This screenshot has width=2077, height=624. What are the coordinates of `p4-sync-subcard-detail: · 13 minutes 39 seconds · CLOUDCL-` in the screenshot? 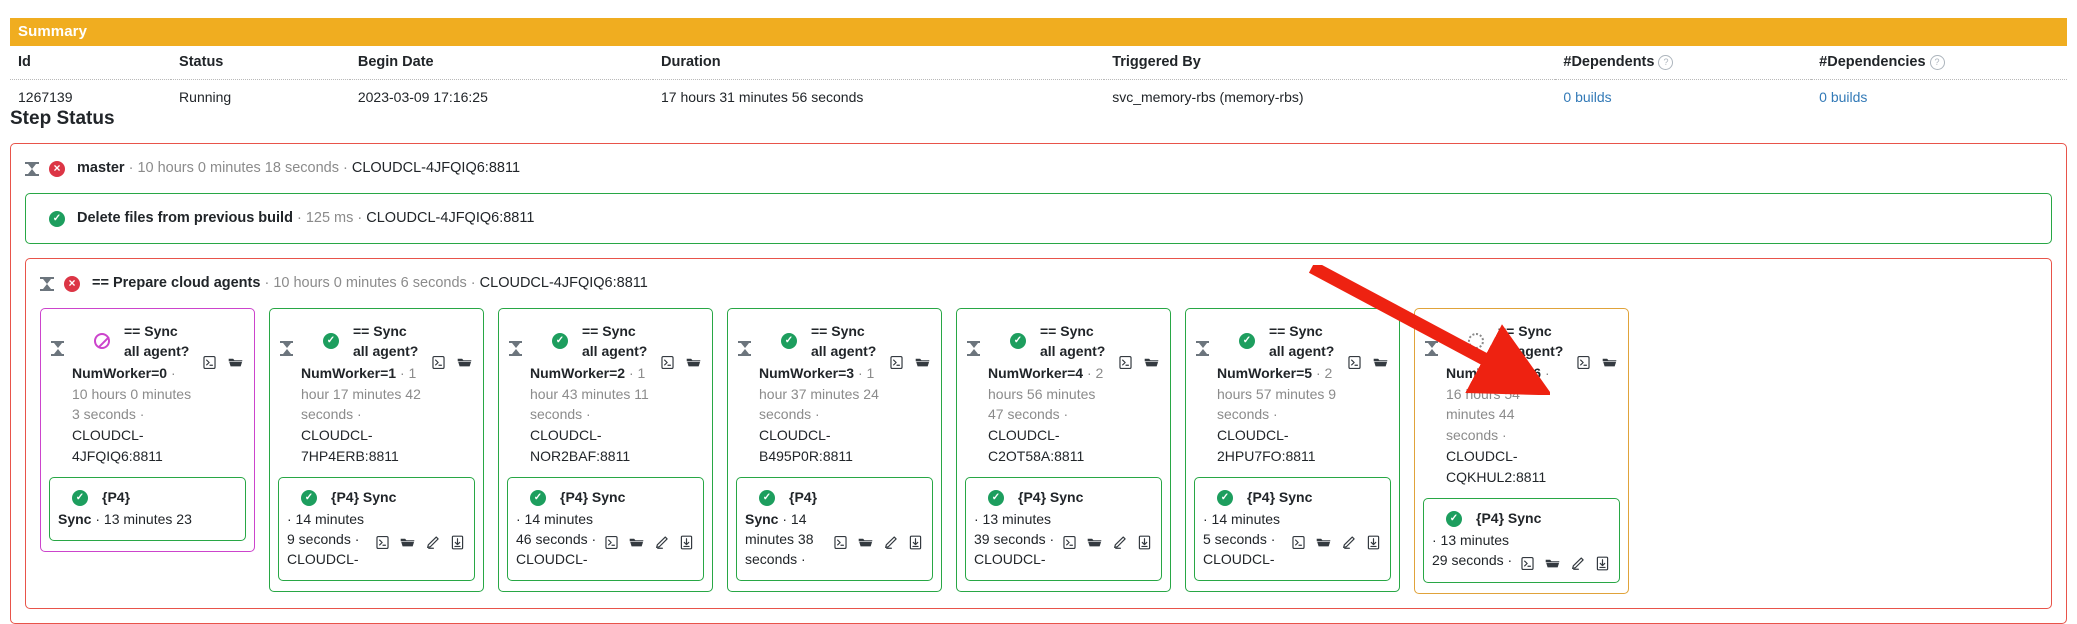 It's located at (1015, 540).